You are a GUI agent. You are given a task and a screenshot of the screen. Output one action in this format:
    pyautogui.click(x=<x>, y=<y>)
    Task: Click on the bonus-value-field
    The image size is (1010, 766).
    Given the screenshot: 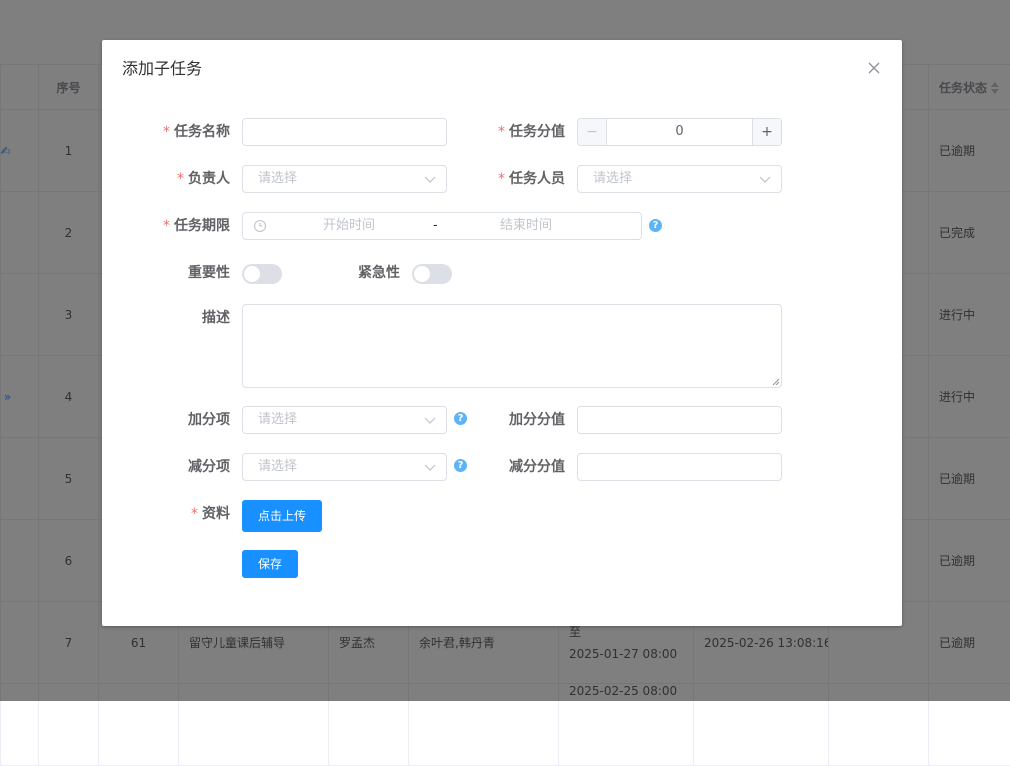 What is the action you would take?
    pyautogui.click(x=679, y=420)
    